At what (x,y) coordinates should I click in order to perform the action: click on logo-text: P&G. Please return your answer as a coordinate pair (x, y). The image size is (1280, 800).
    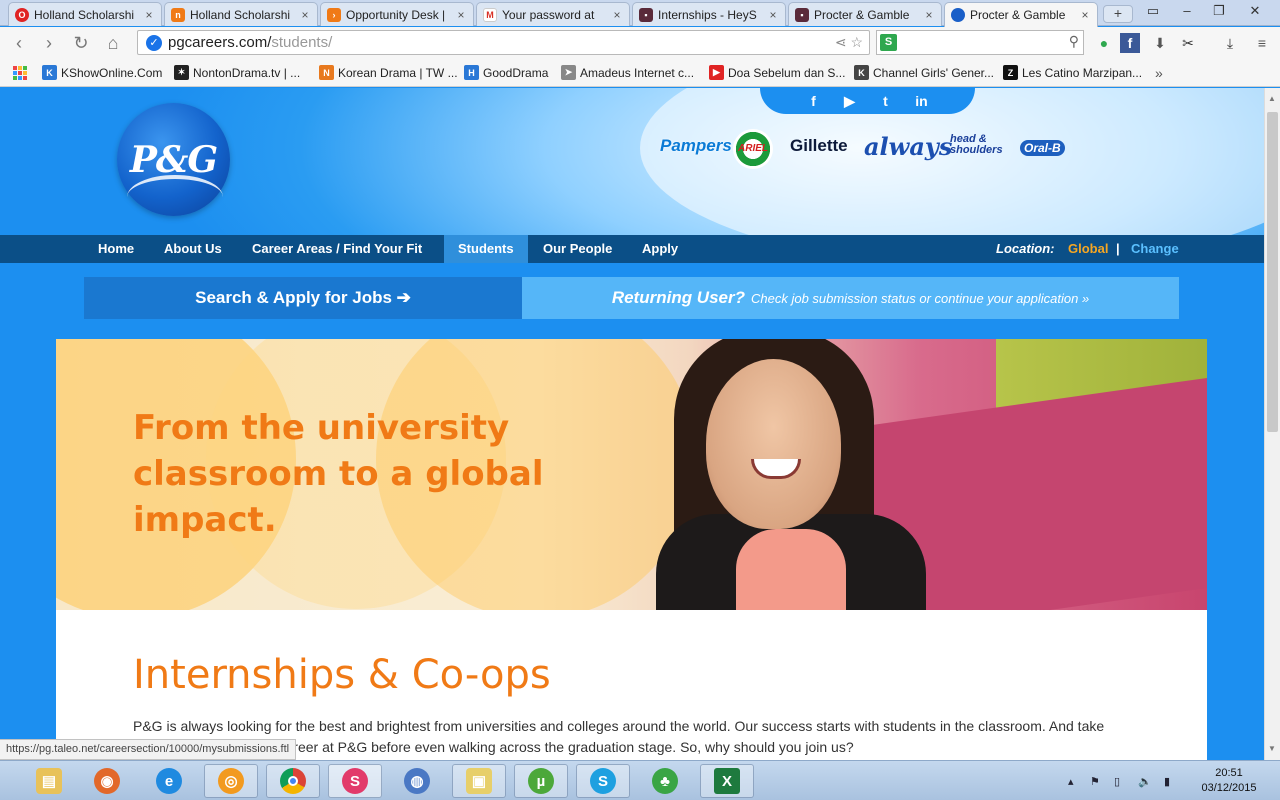
    Looking at the image, I should click on (173, 159).